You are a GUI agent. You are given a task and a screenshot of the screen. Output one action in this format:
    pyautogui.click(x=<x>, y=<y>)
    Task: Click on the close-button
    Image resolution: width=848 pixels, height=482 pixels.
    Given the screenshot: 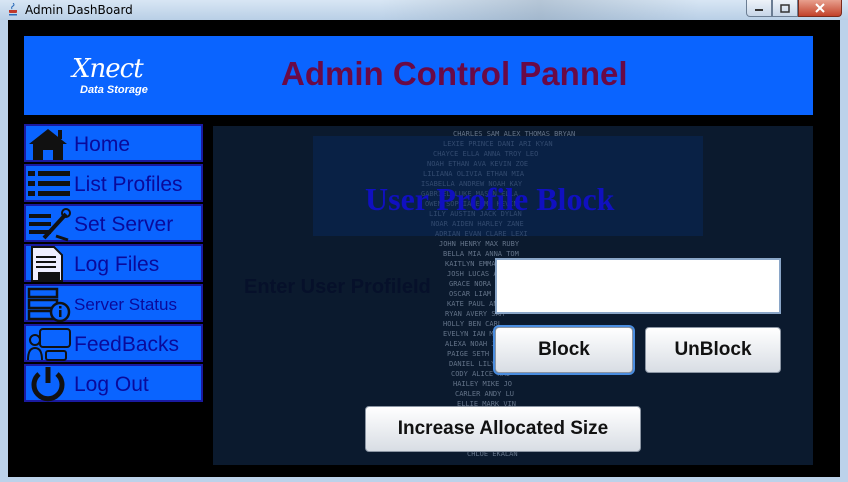 What is the action you would take?
    pyautogui.click(x=820, y=8)
    